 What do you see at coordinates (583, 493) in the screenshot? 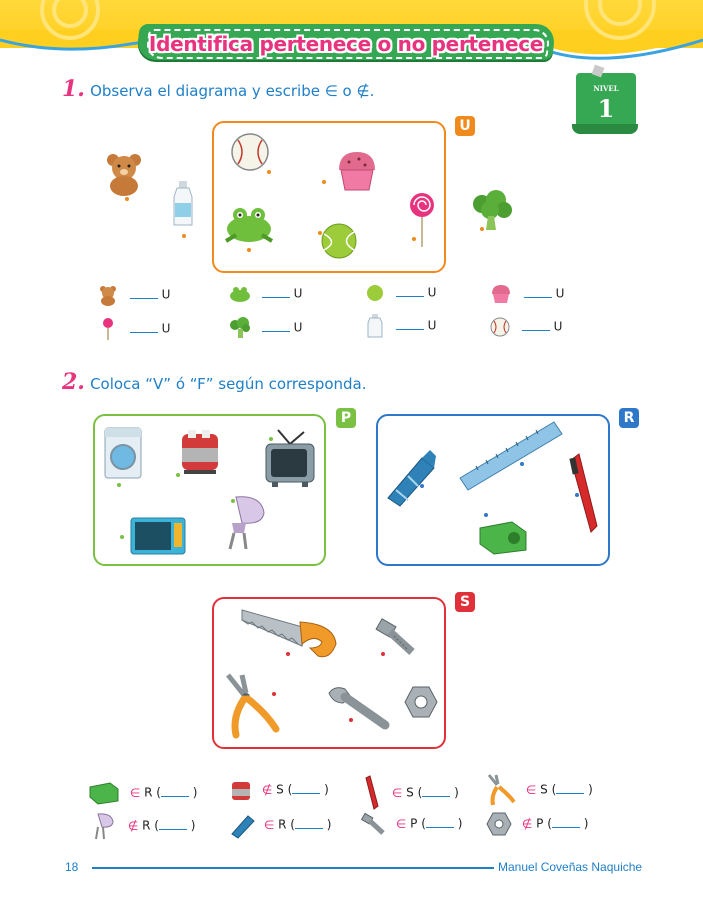
I see `pen-icon` at bounding box center [583, 493].